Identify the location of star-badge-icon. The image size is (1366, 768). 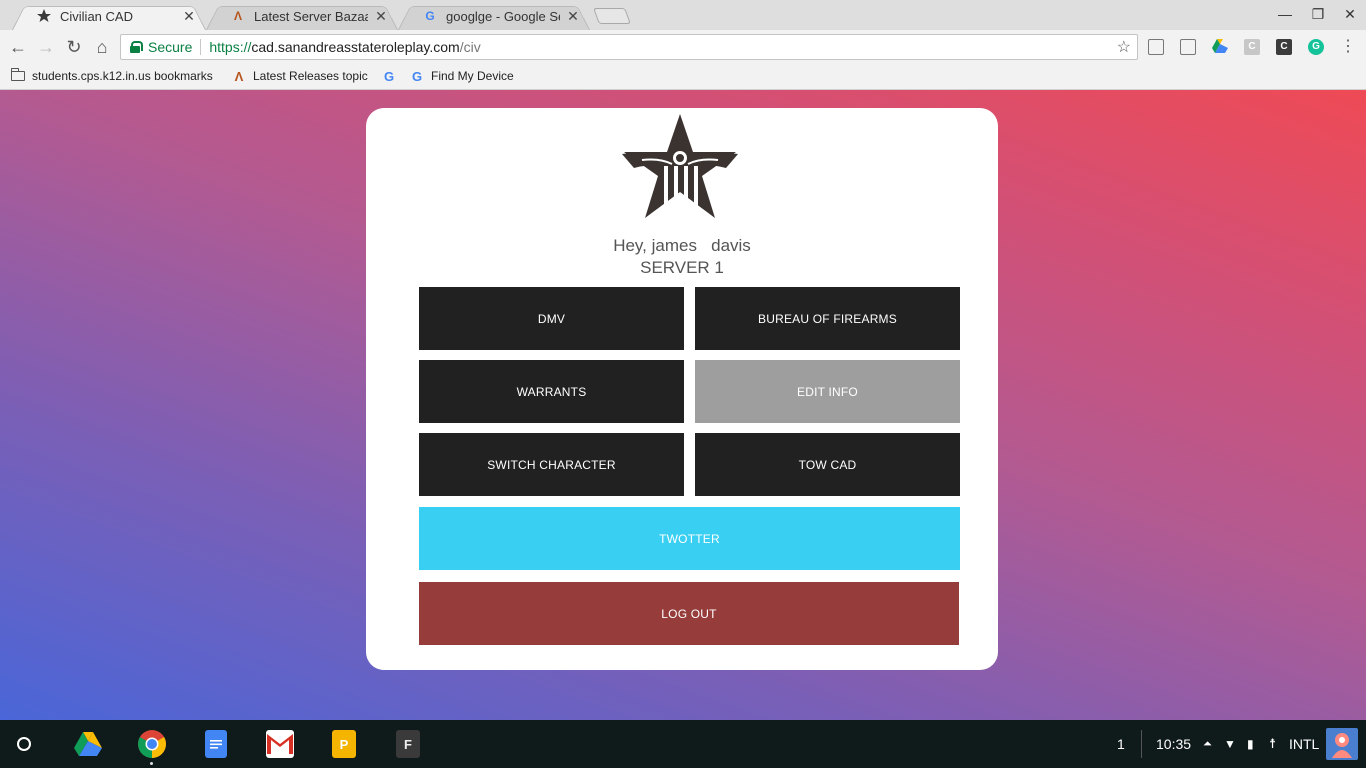
(44, 16).